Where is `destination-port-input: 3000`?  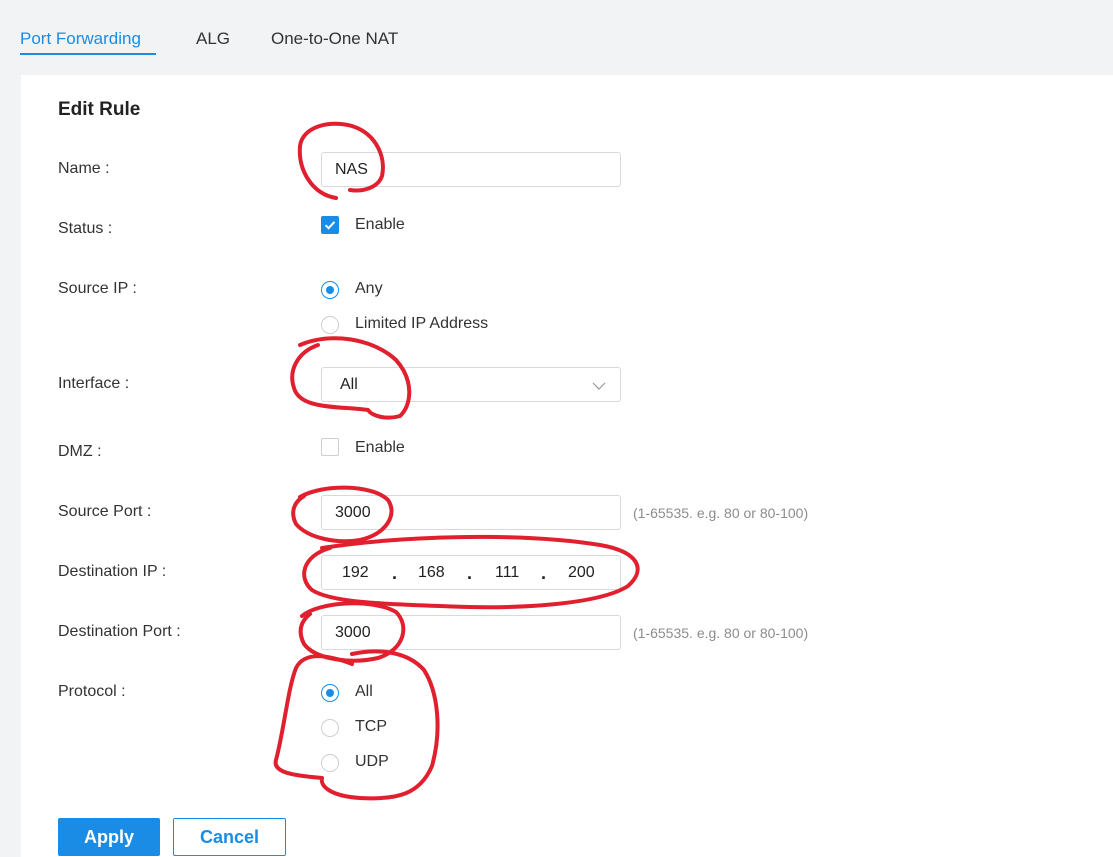
destination-port-input: 3000 is located at coordinates (471, 632).